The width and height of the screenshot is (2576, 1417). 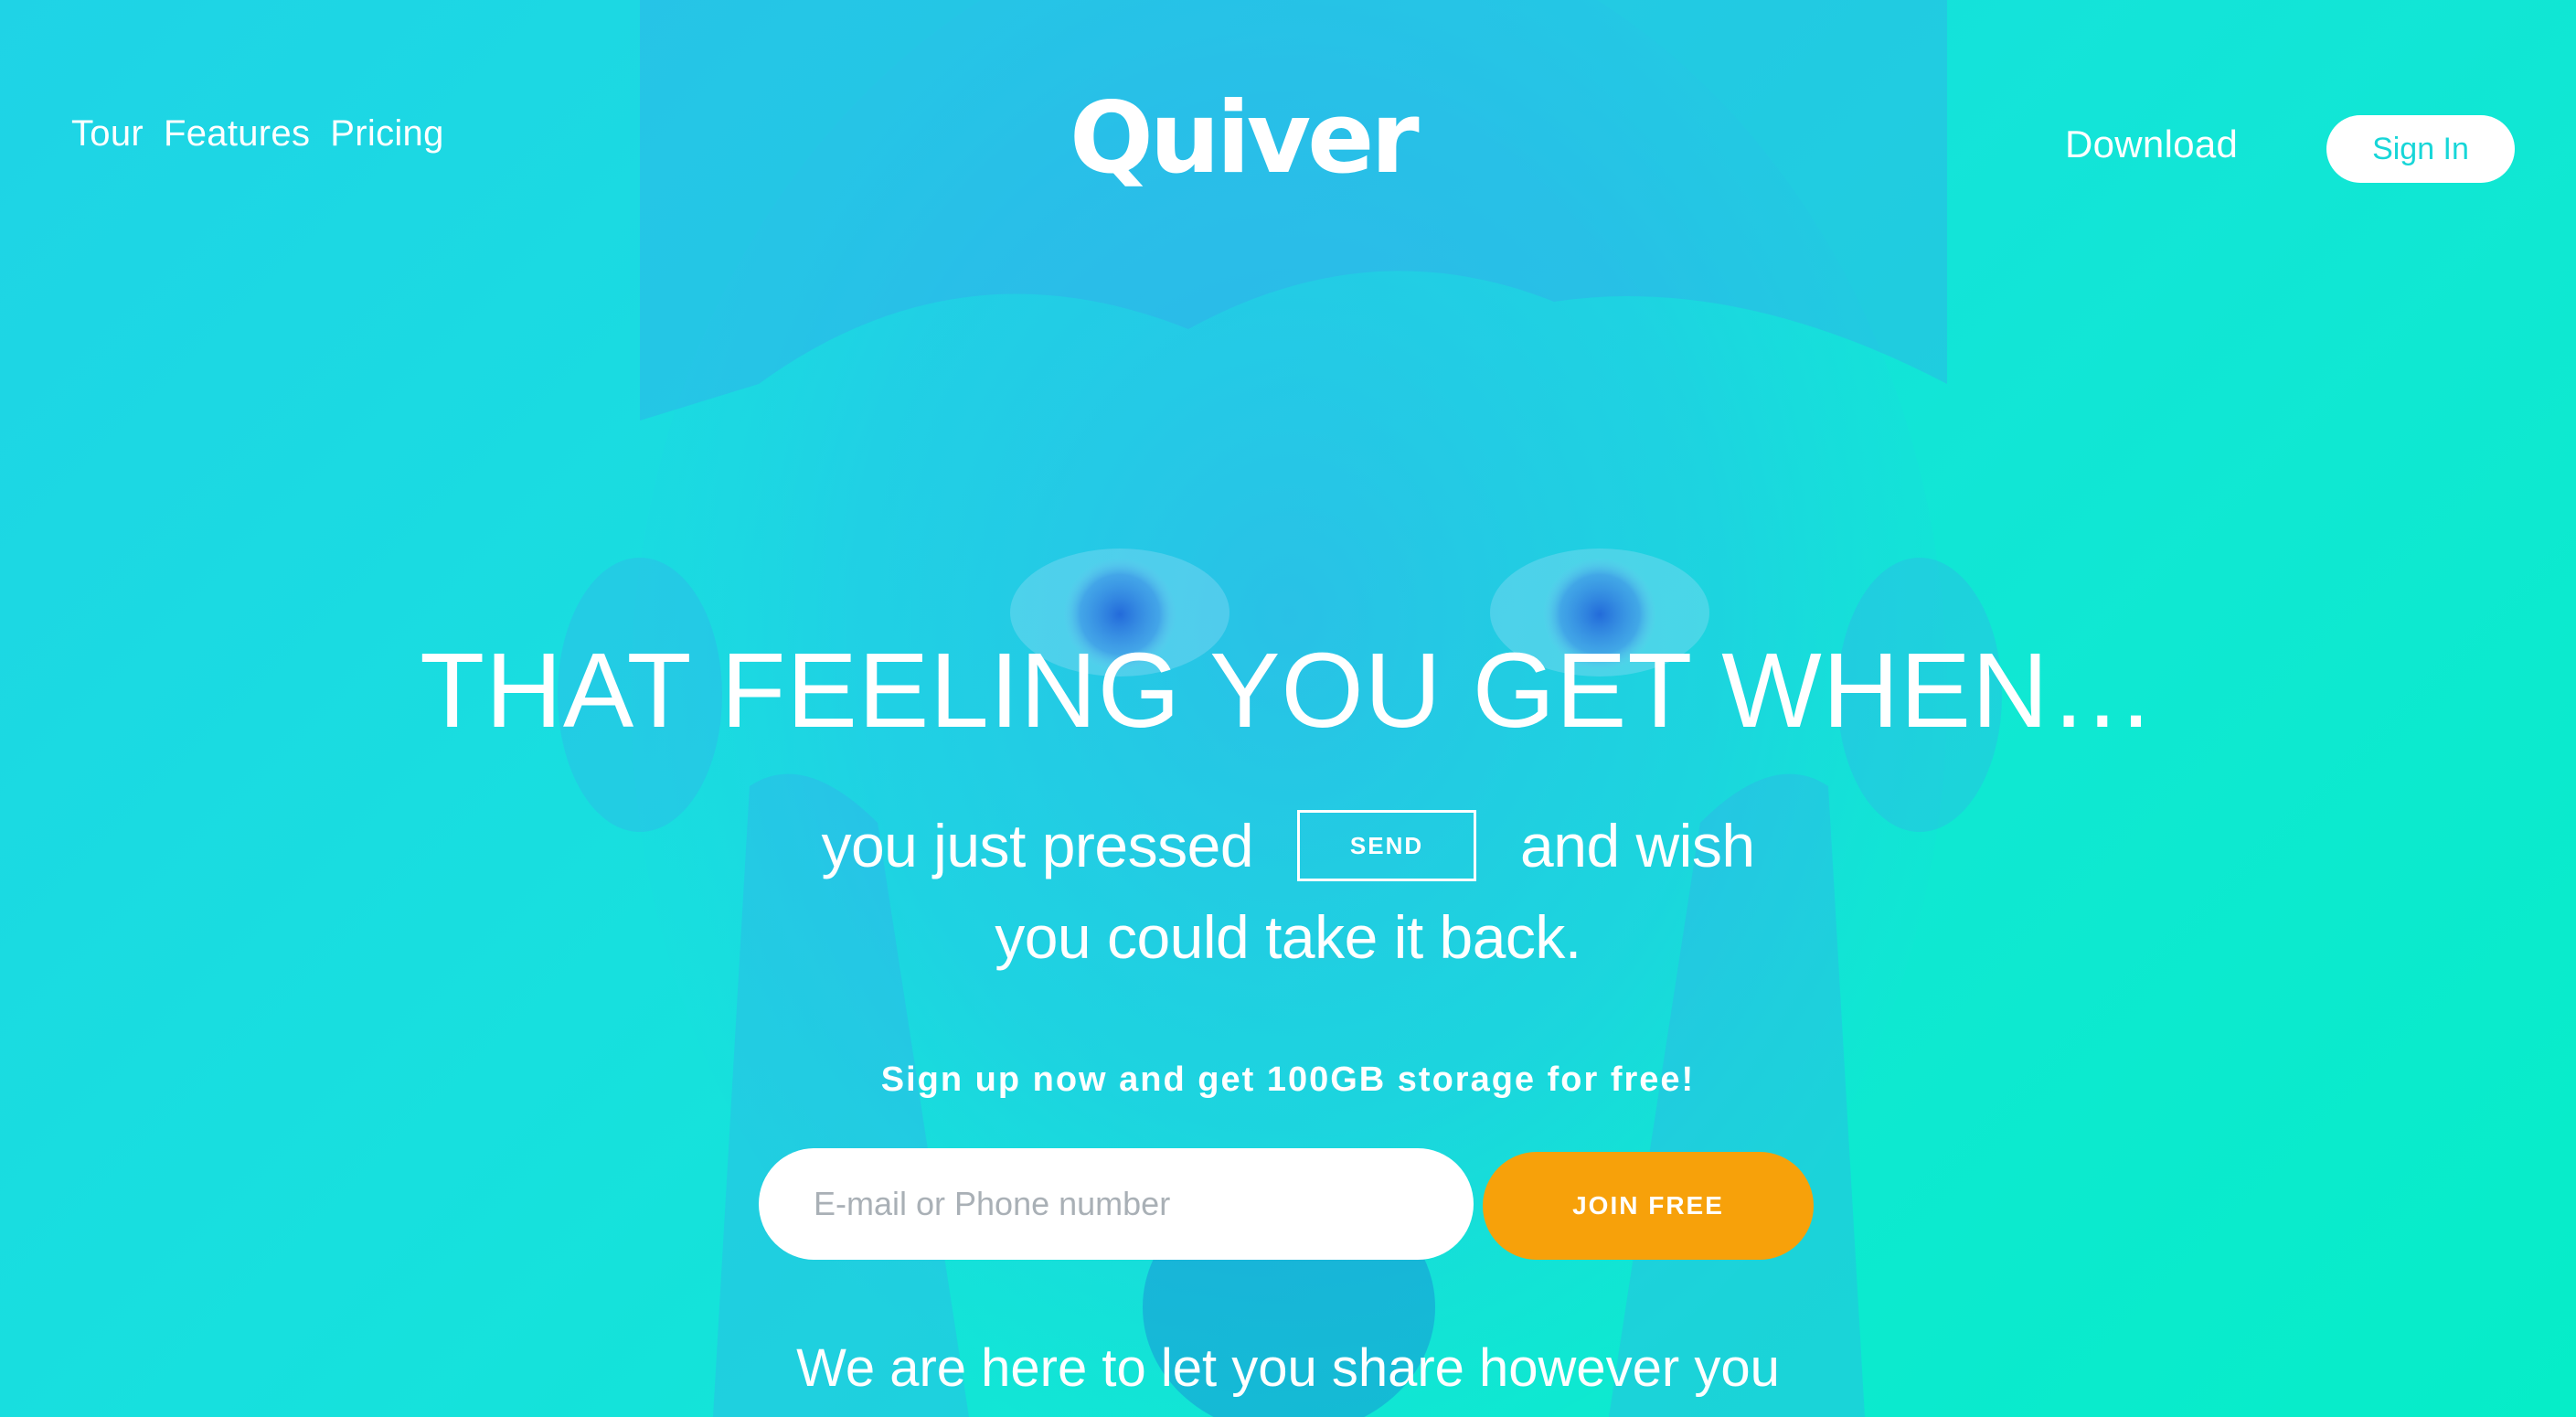 I want to click on quiver-logo: Quiver, so click(x=1245, y=139).